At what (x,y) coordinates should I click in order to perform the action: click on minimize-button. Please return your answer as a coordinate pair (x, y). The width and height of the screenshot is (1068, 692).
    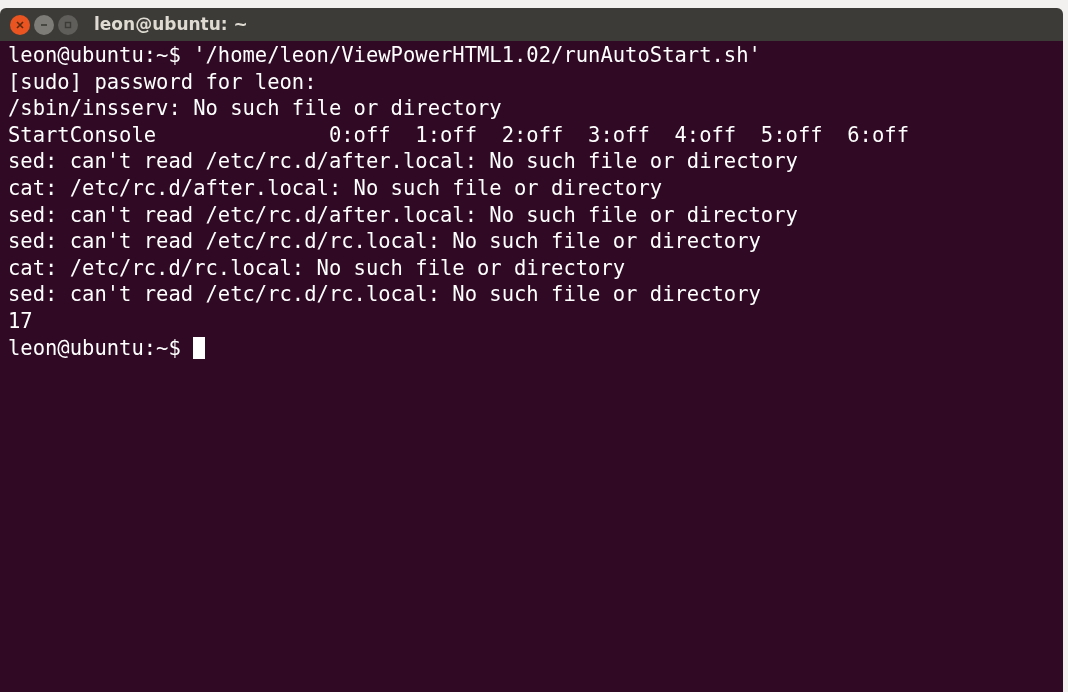
    Looking at the image, I should click on (44, 24).